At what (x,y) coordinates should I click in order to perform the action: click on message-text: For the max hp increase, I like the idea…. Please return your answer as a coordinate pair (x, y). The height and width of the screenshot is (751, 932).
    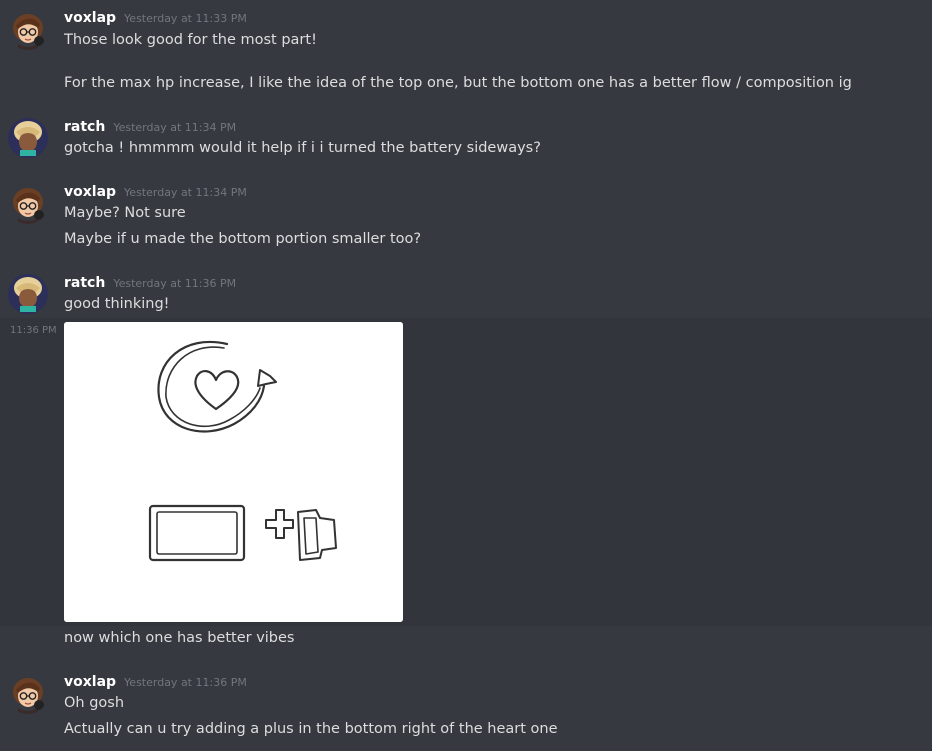
    Looking at the image, I should click on (458, 83).